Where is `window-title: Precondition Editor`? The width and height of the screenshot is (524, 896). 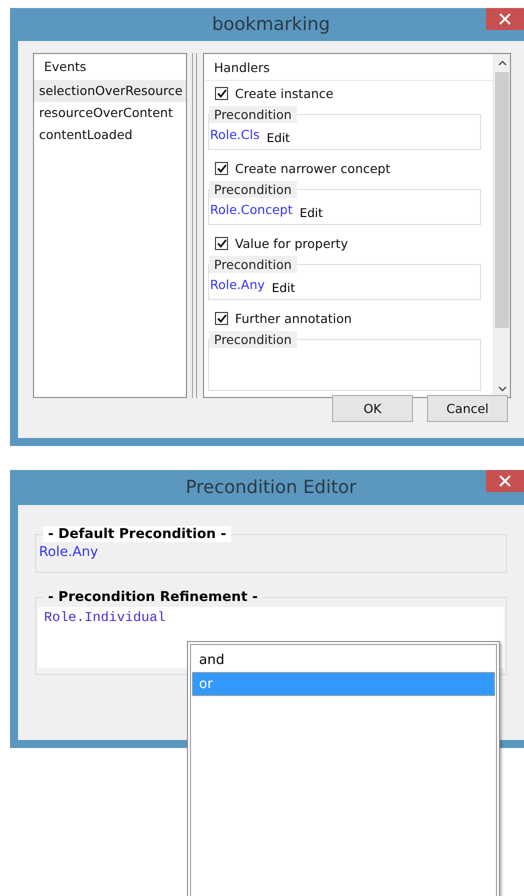
window-title: Precondition Editor is located at coordinates (271, 487).